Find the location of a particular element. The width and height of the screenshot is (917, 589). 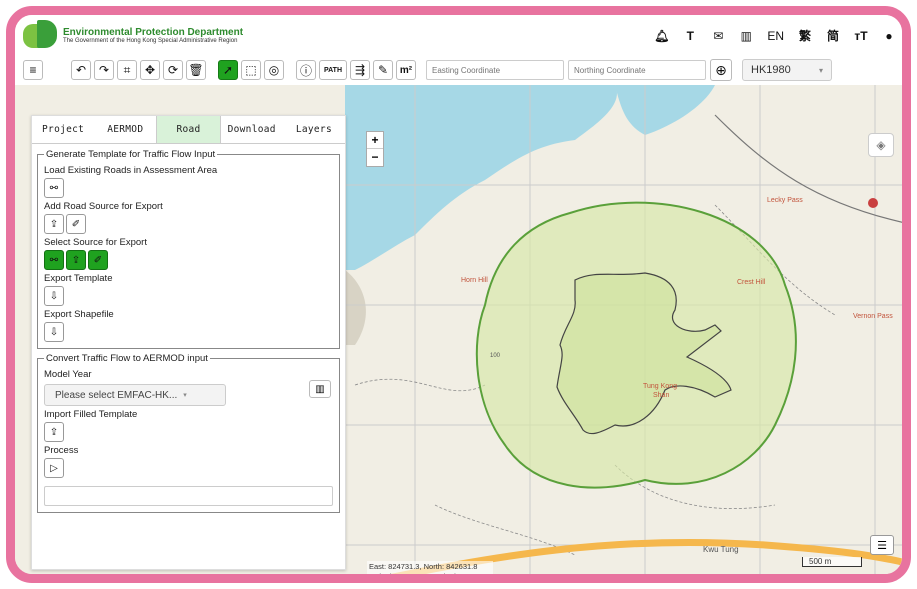

zoom-control: + − is located at coordinates (375, 149).